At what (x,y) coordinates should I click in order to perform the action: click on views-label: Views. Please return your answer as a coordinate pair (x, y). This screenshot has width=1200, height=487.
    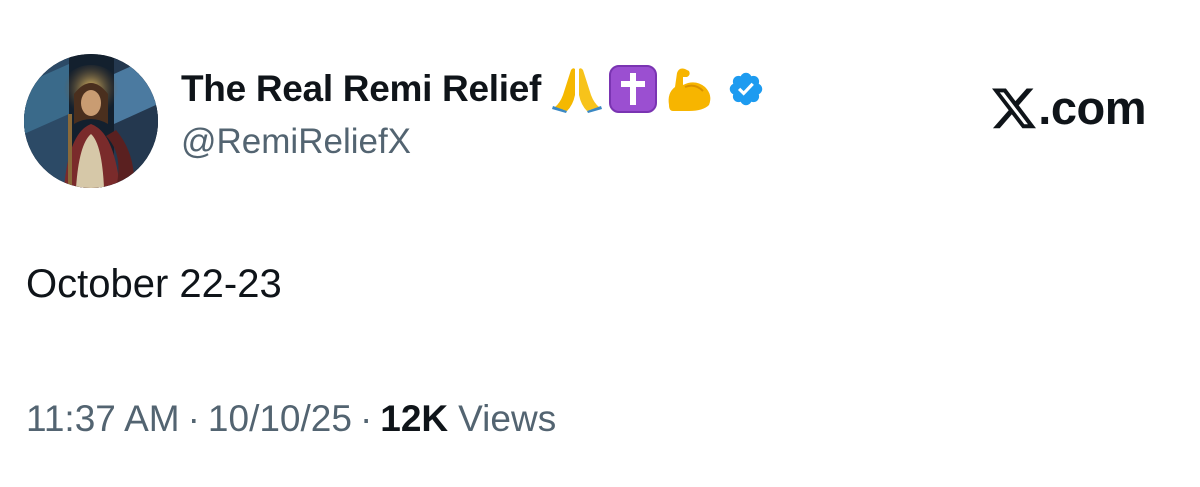
    Looking at the image, I should click on (507, 419).